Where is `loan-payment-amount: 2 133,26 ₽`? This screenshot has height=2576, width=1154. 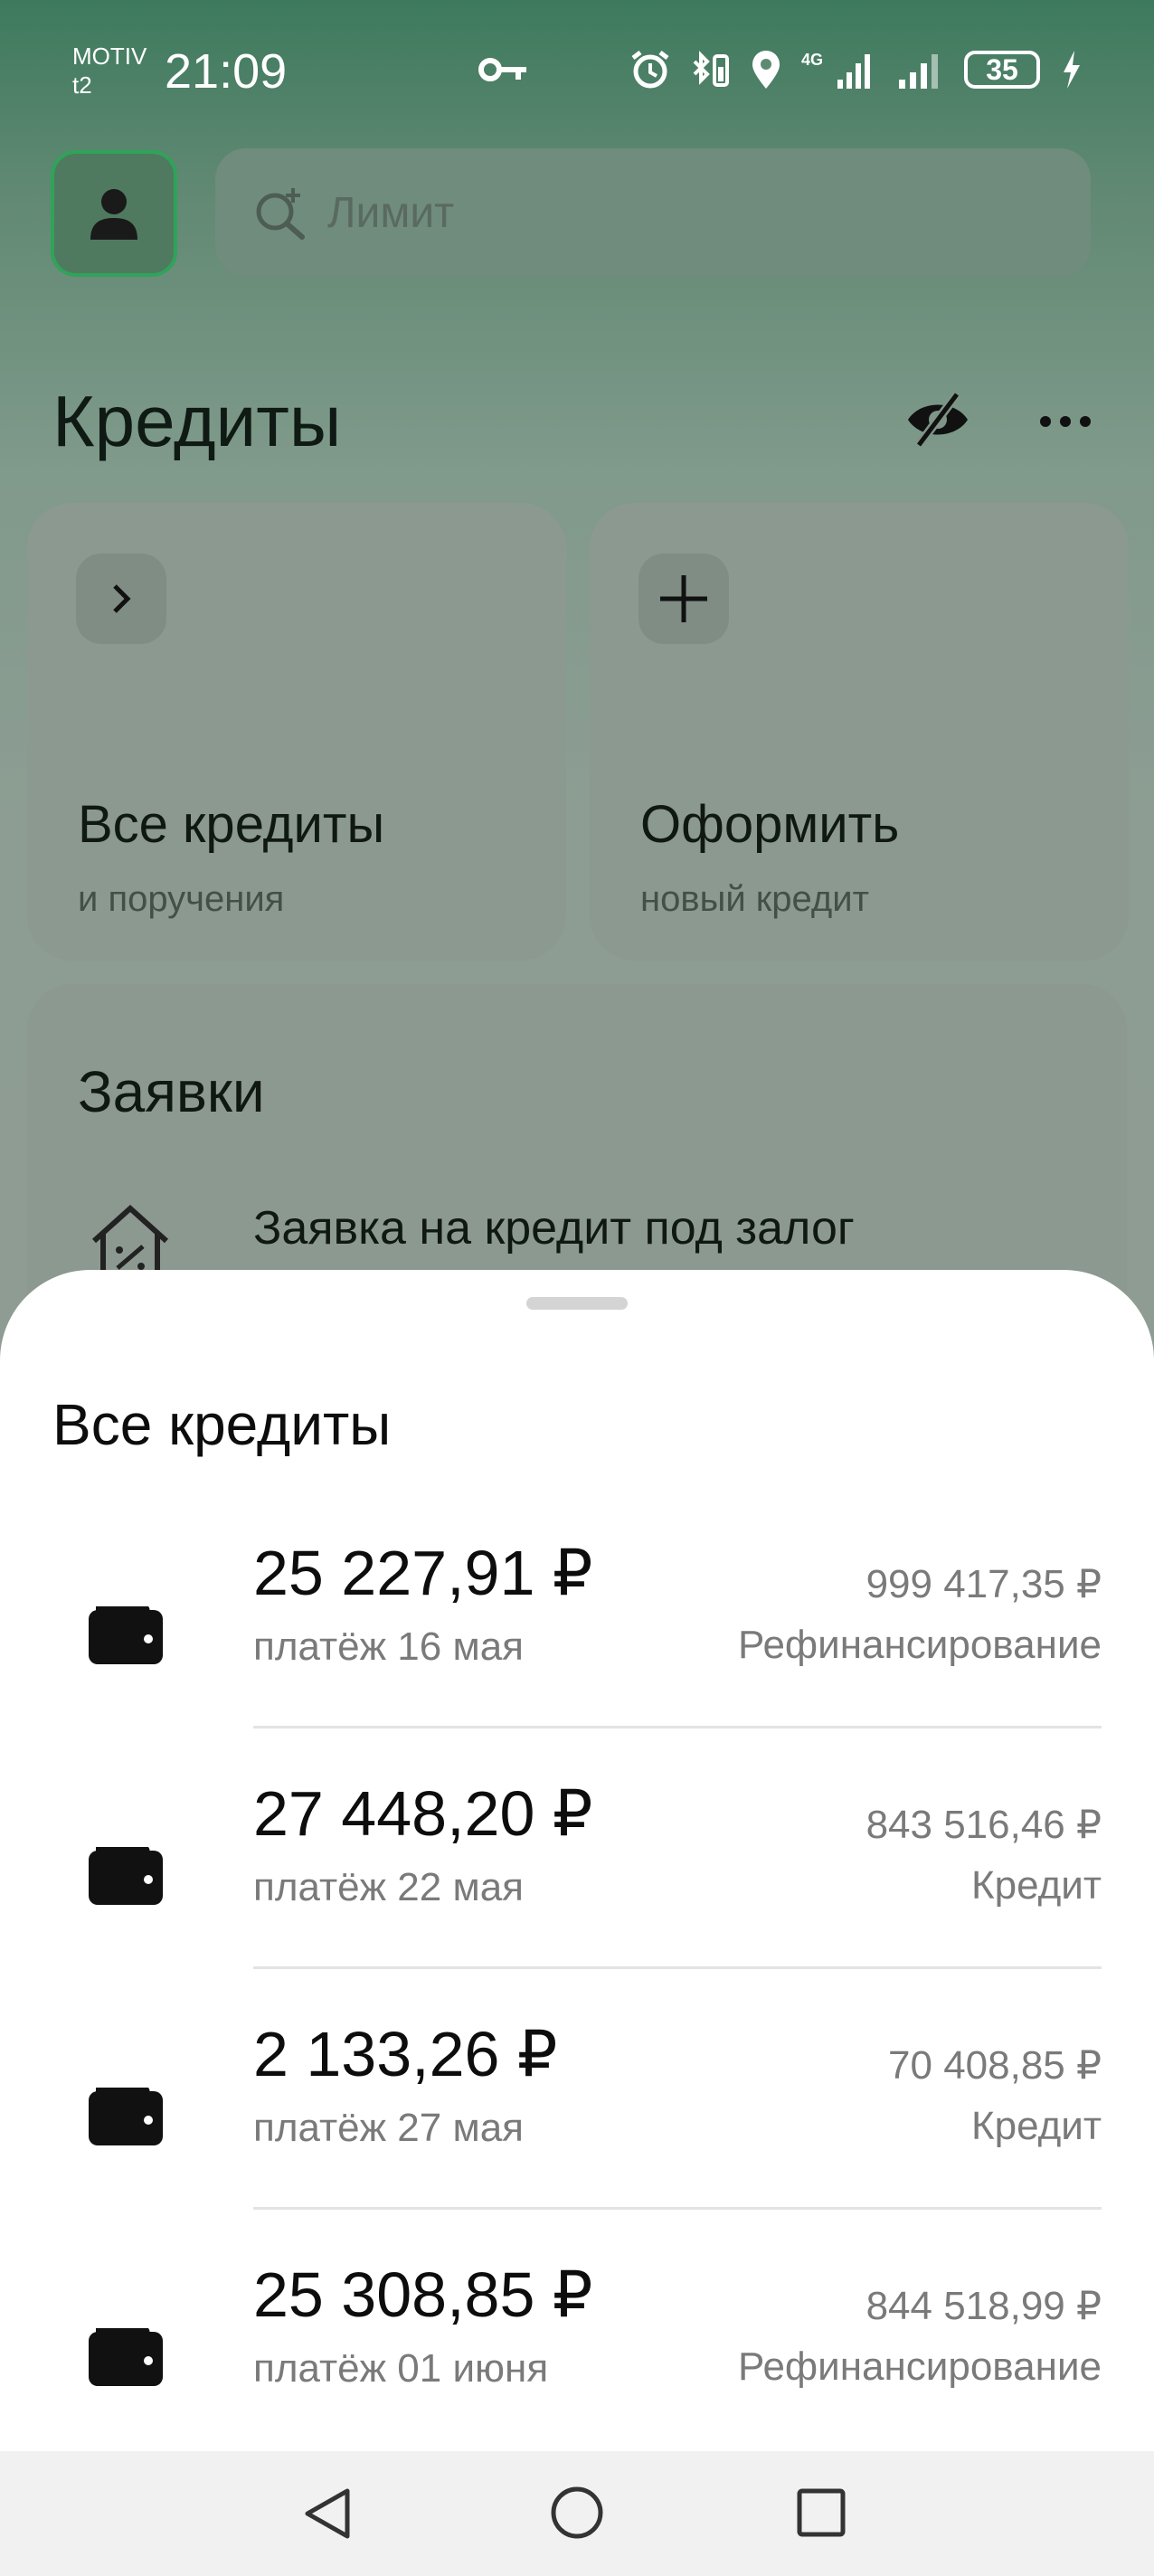 loan-payment-amount: 2 133,26 ₽ is located at coordinates (405, 2054).